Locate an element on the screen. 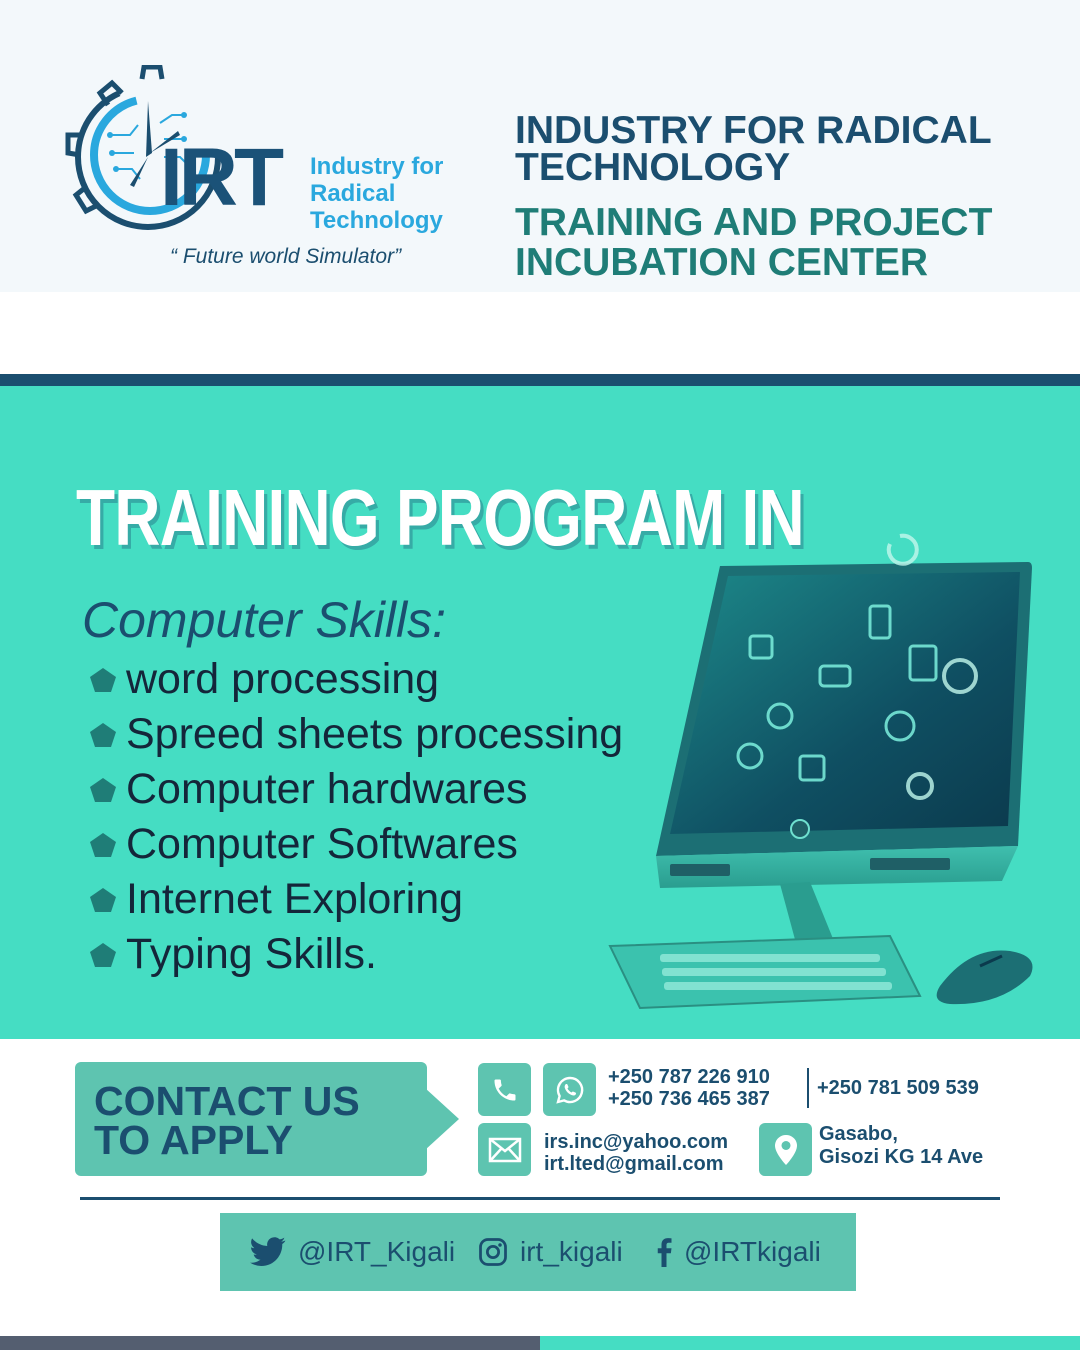 The height and width of the screenshot is (1350, 1080). email-icon is located at coordinates (504, 1149).